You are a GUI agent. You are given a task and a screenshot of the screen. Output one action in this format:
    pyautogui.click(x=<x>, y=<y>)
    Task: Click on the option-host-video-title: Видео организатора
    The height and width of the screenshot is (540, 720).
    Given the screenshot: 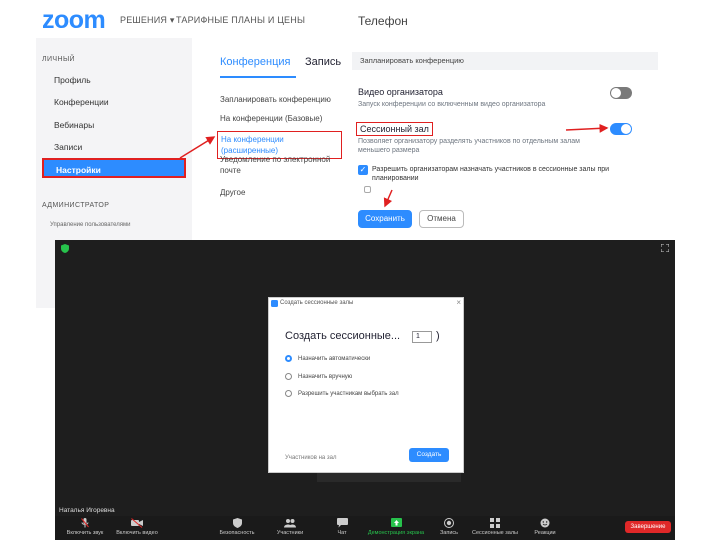 What is the action you would take?
    pyautogui.click(x=400, y=92)
    